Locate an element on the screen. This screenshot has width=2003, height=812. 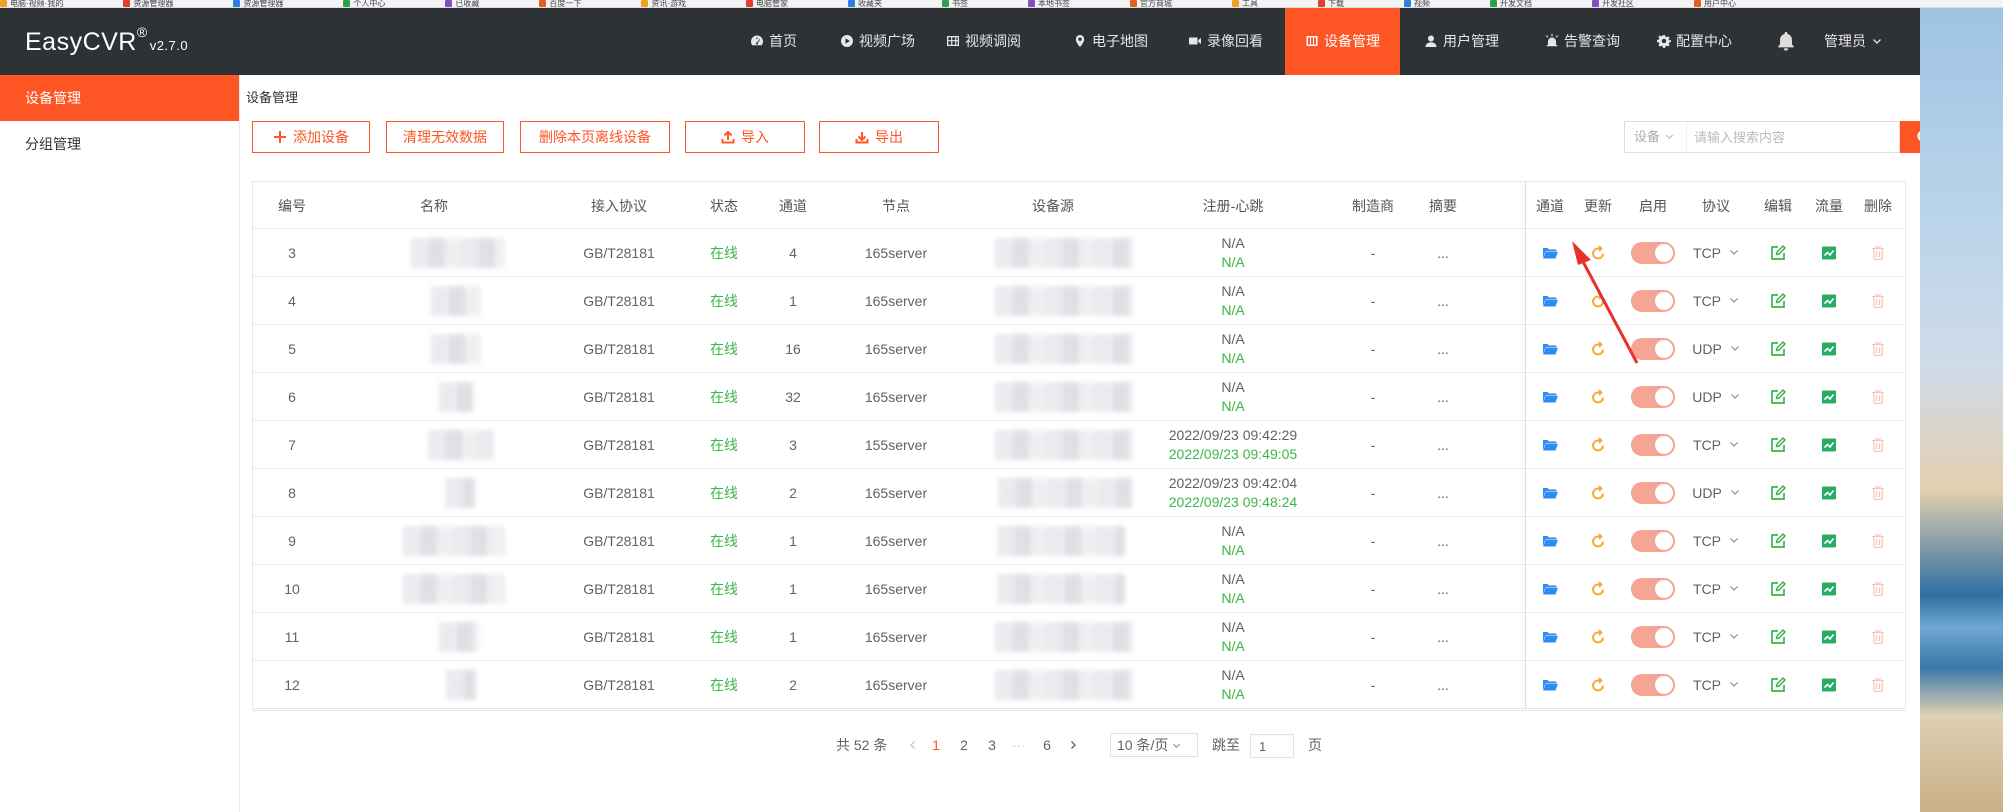
delete-offline-devices-button: 删除本页离线设备 is located at coordinates (595, 137).